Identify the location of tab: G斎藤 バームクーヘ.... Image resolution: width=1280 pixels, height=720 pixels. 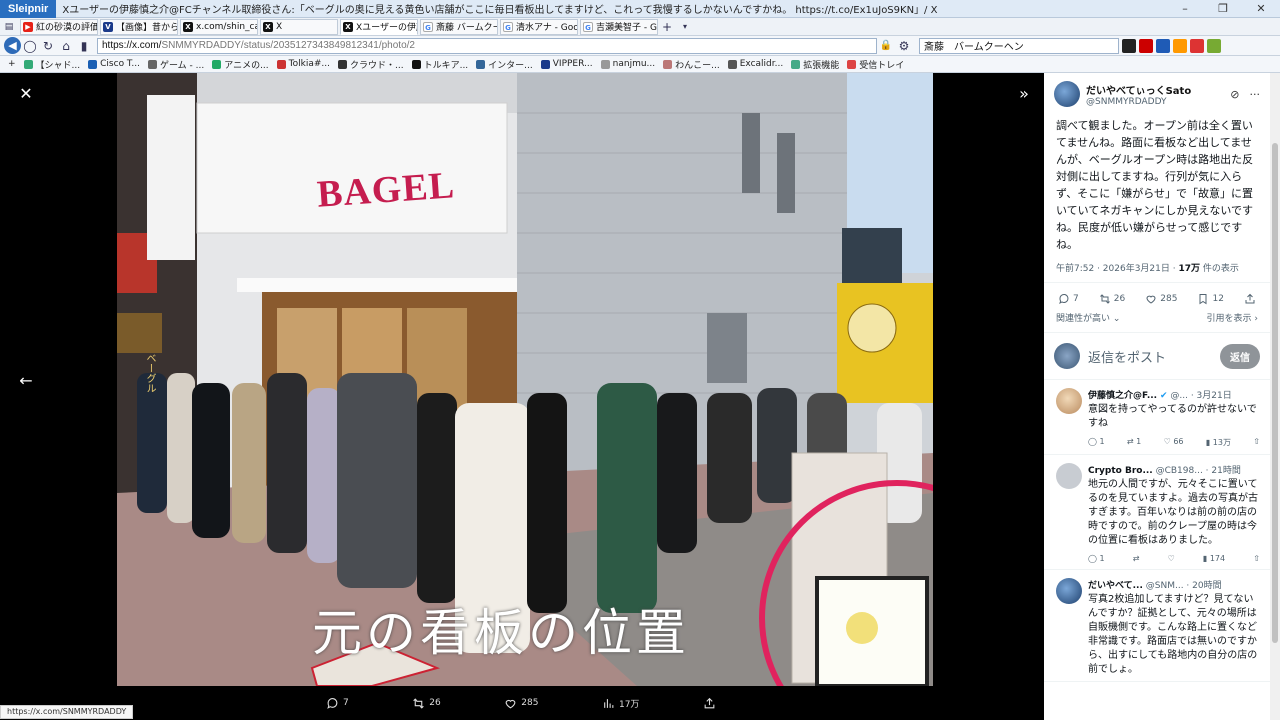
(459, 26).